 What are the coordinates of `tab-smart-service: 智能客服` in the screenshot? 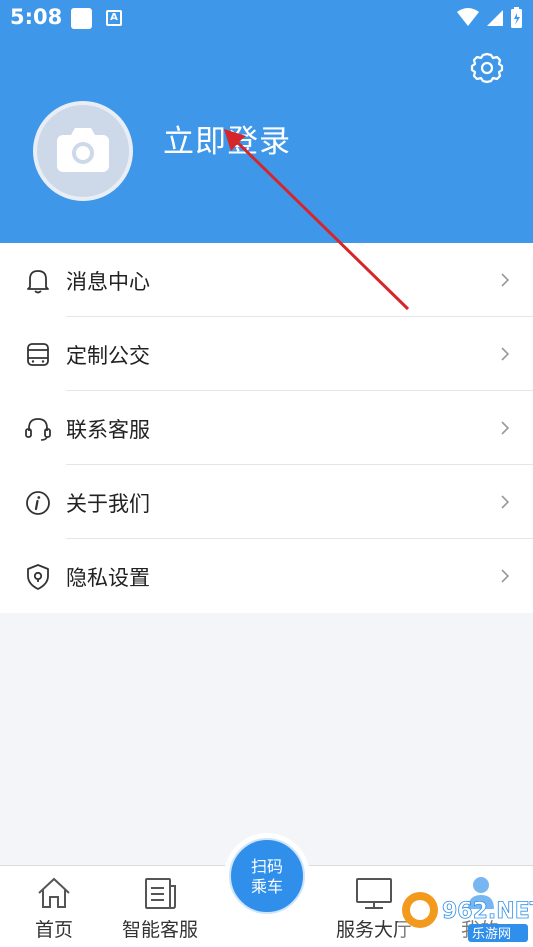 It's located at (160, 906).